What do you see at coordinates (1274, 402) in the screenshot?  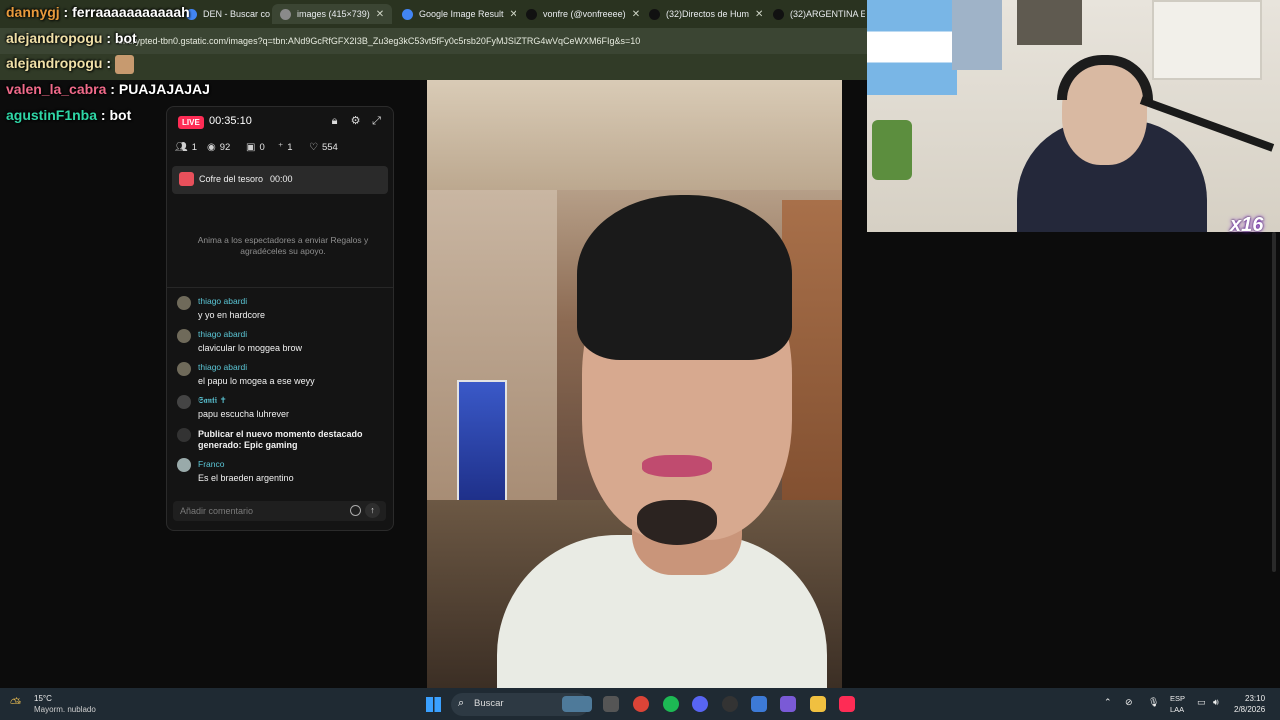 I see `scrollbar` at bounding box center [1274, 402].